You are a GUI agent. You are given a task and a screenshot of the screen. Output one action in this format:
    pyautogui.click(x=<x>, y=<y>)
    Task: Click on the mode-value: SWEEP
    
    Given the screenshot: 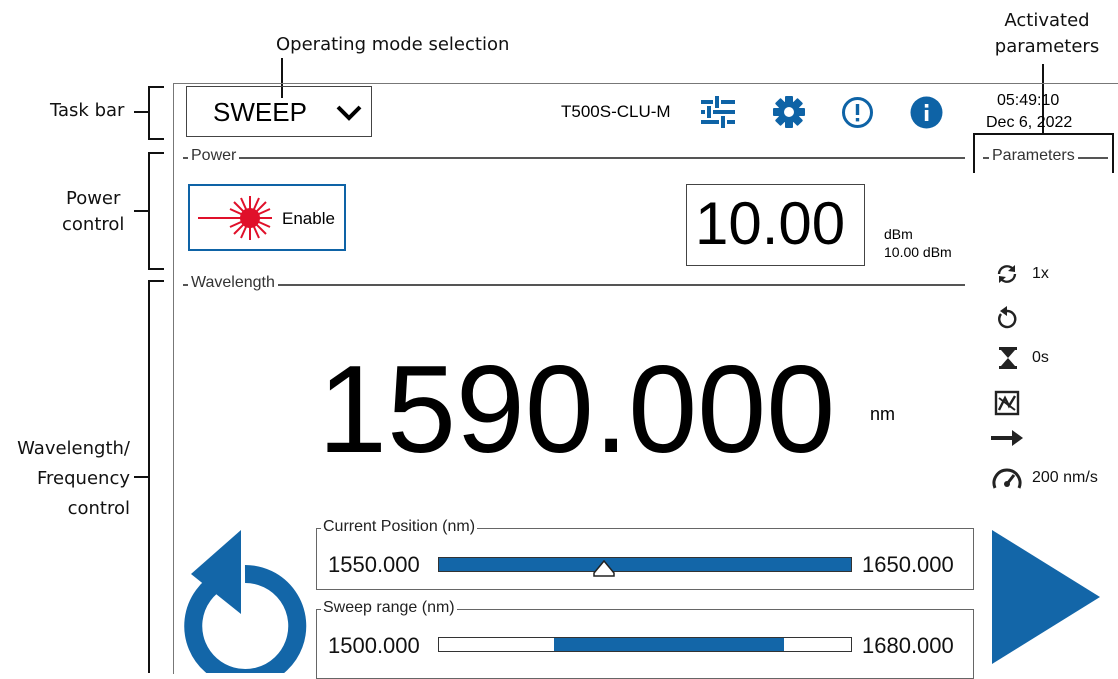 What is the action you would take?
    pyautogui.click(x=260, y=112)
    